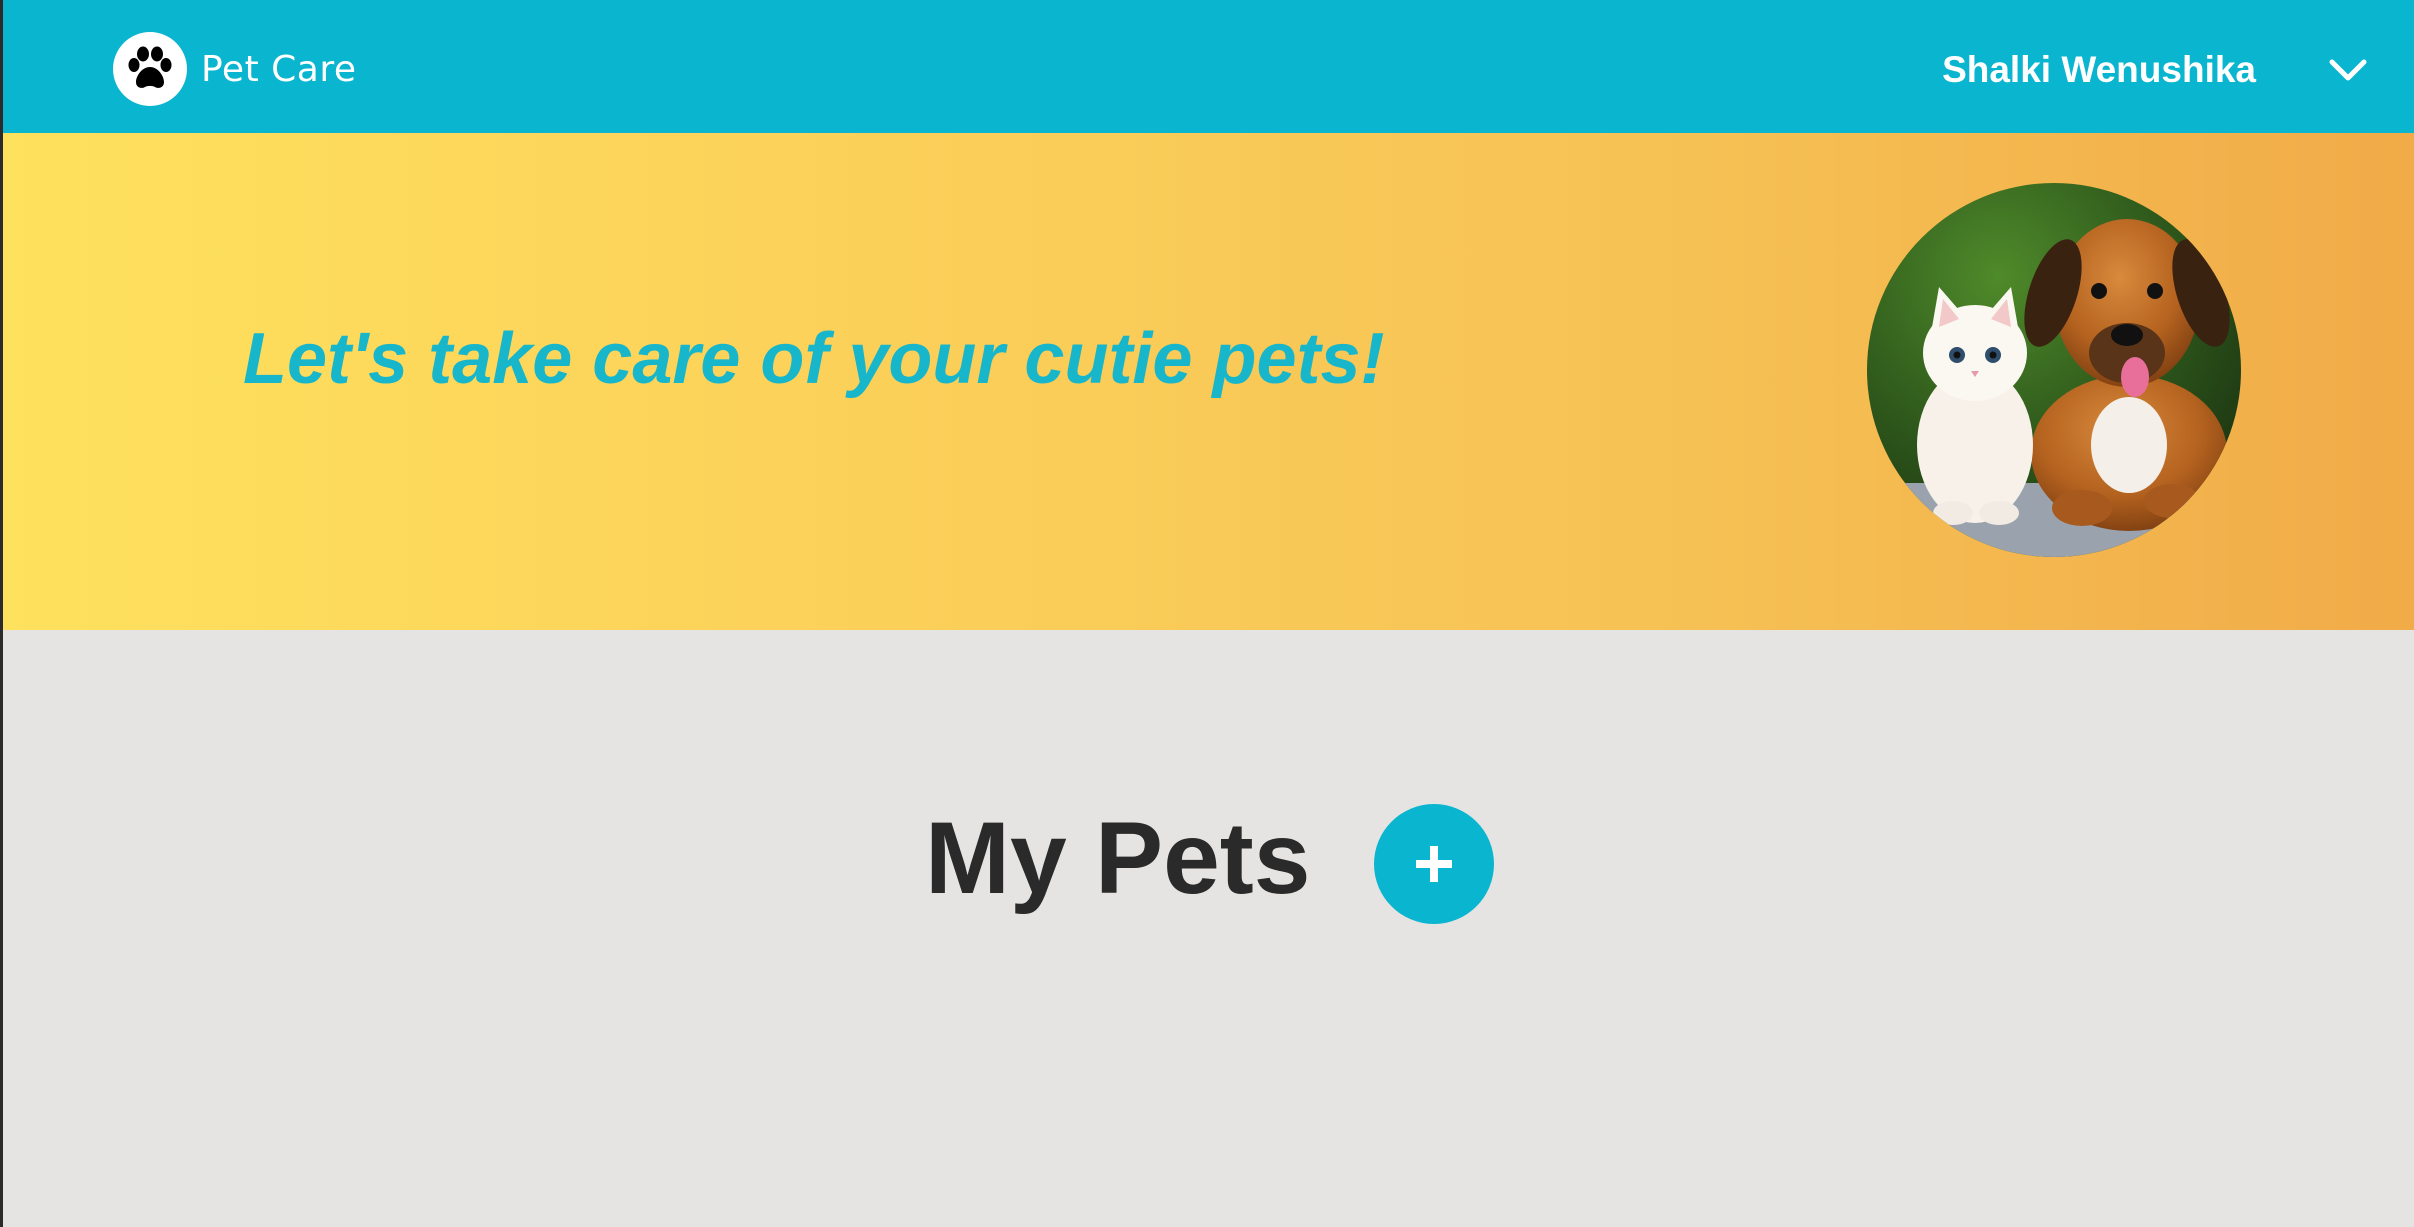  I want to click on brand-name: Pet Care, so click(279, 69).